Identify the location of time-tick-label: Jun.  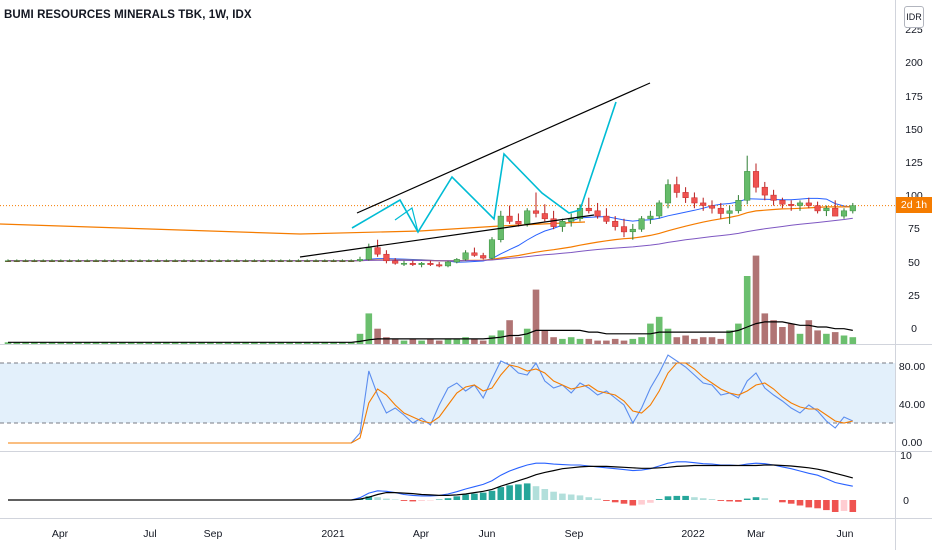
(845, 534).